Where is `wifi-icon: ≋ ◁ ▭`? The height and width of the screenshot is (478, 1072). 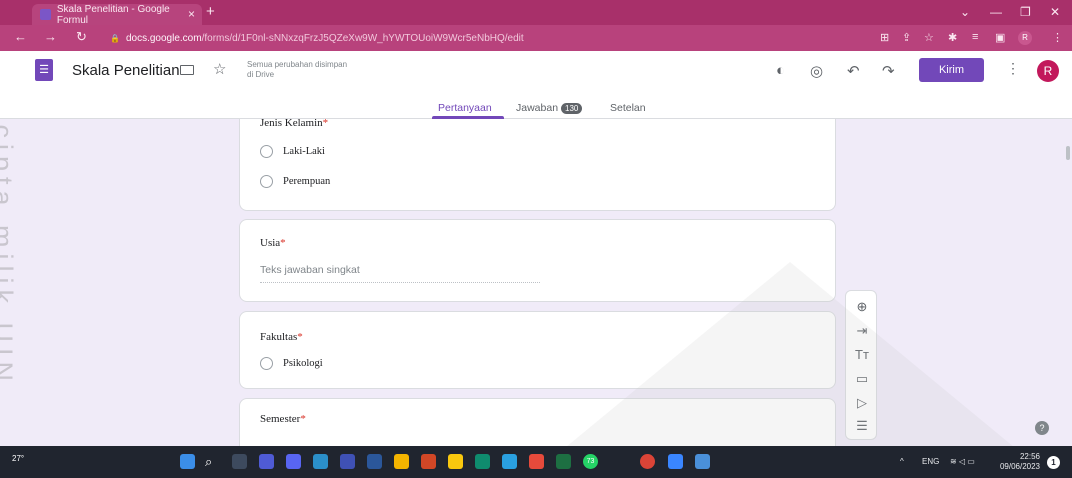
wifi-icon: ≋ ◁ ▭ is located at coordinates (962, 461).